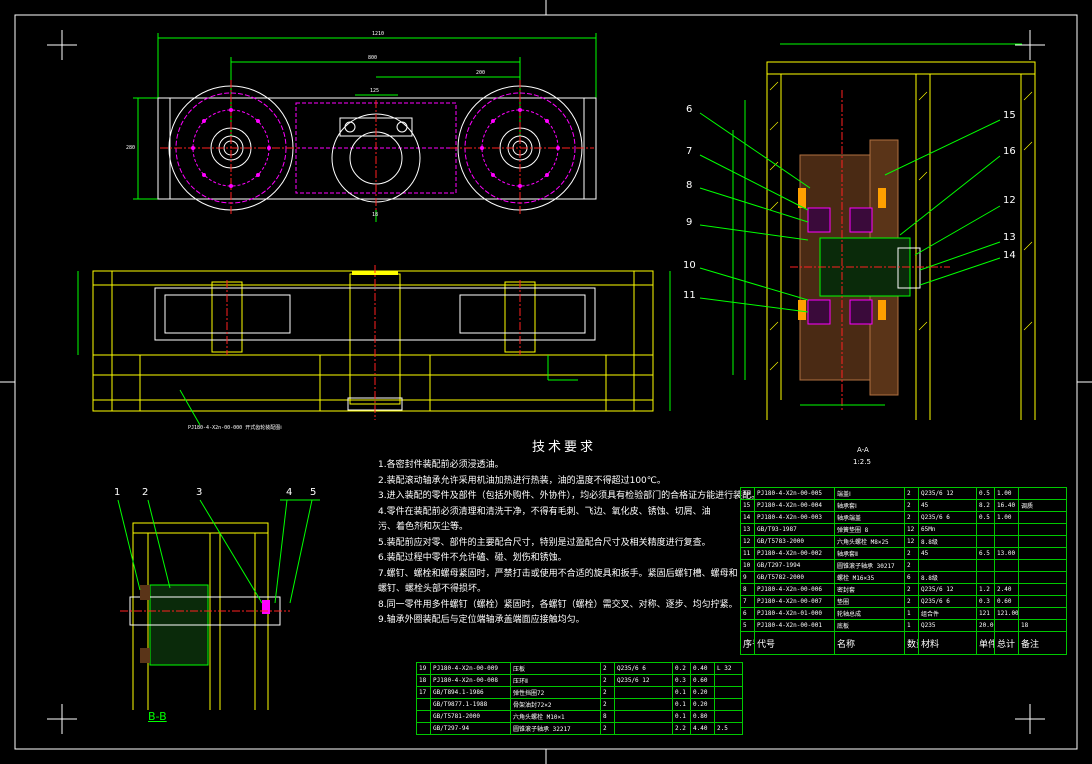  Describe the element at coordinates (313, 492) in the screenshot. I see `part-number-5: 5` at that location.